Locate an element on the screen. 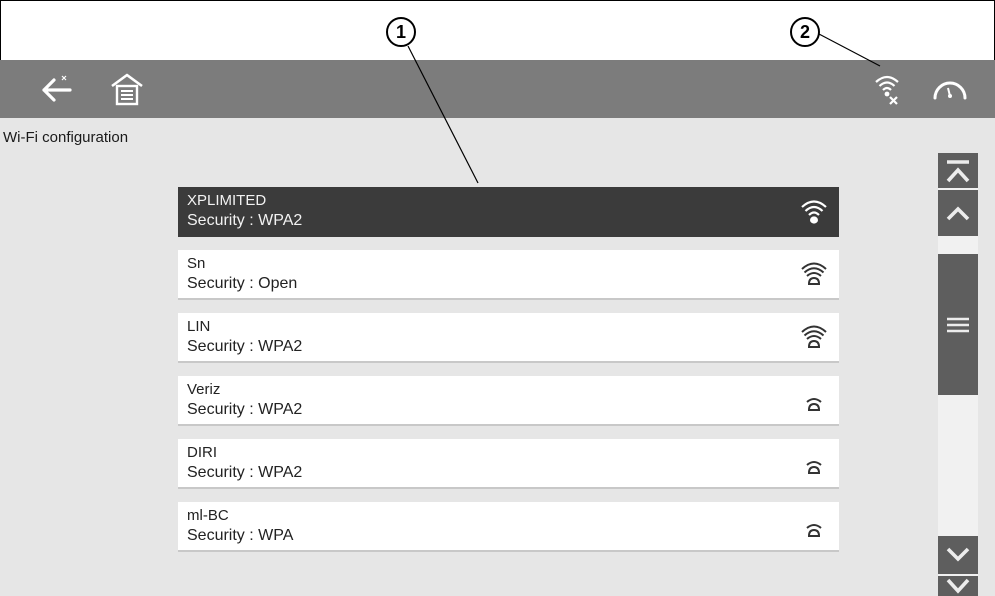  scroll-thumb-grip-icon is located at coordinates (958, 324).